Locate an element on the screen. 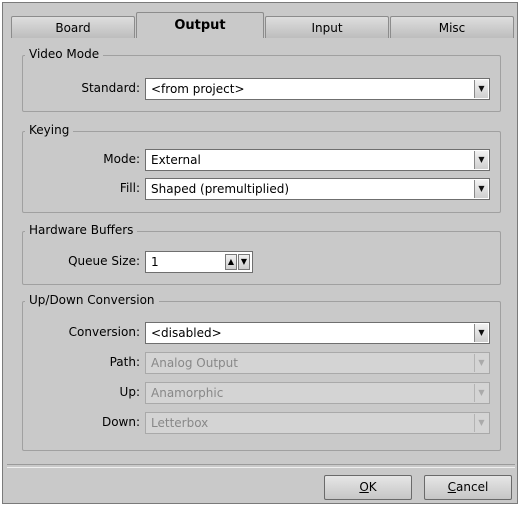 Image resolution: width=520 pixels, height=506 pixels. standard-label: Standard: is located at coordinates (110, 88).